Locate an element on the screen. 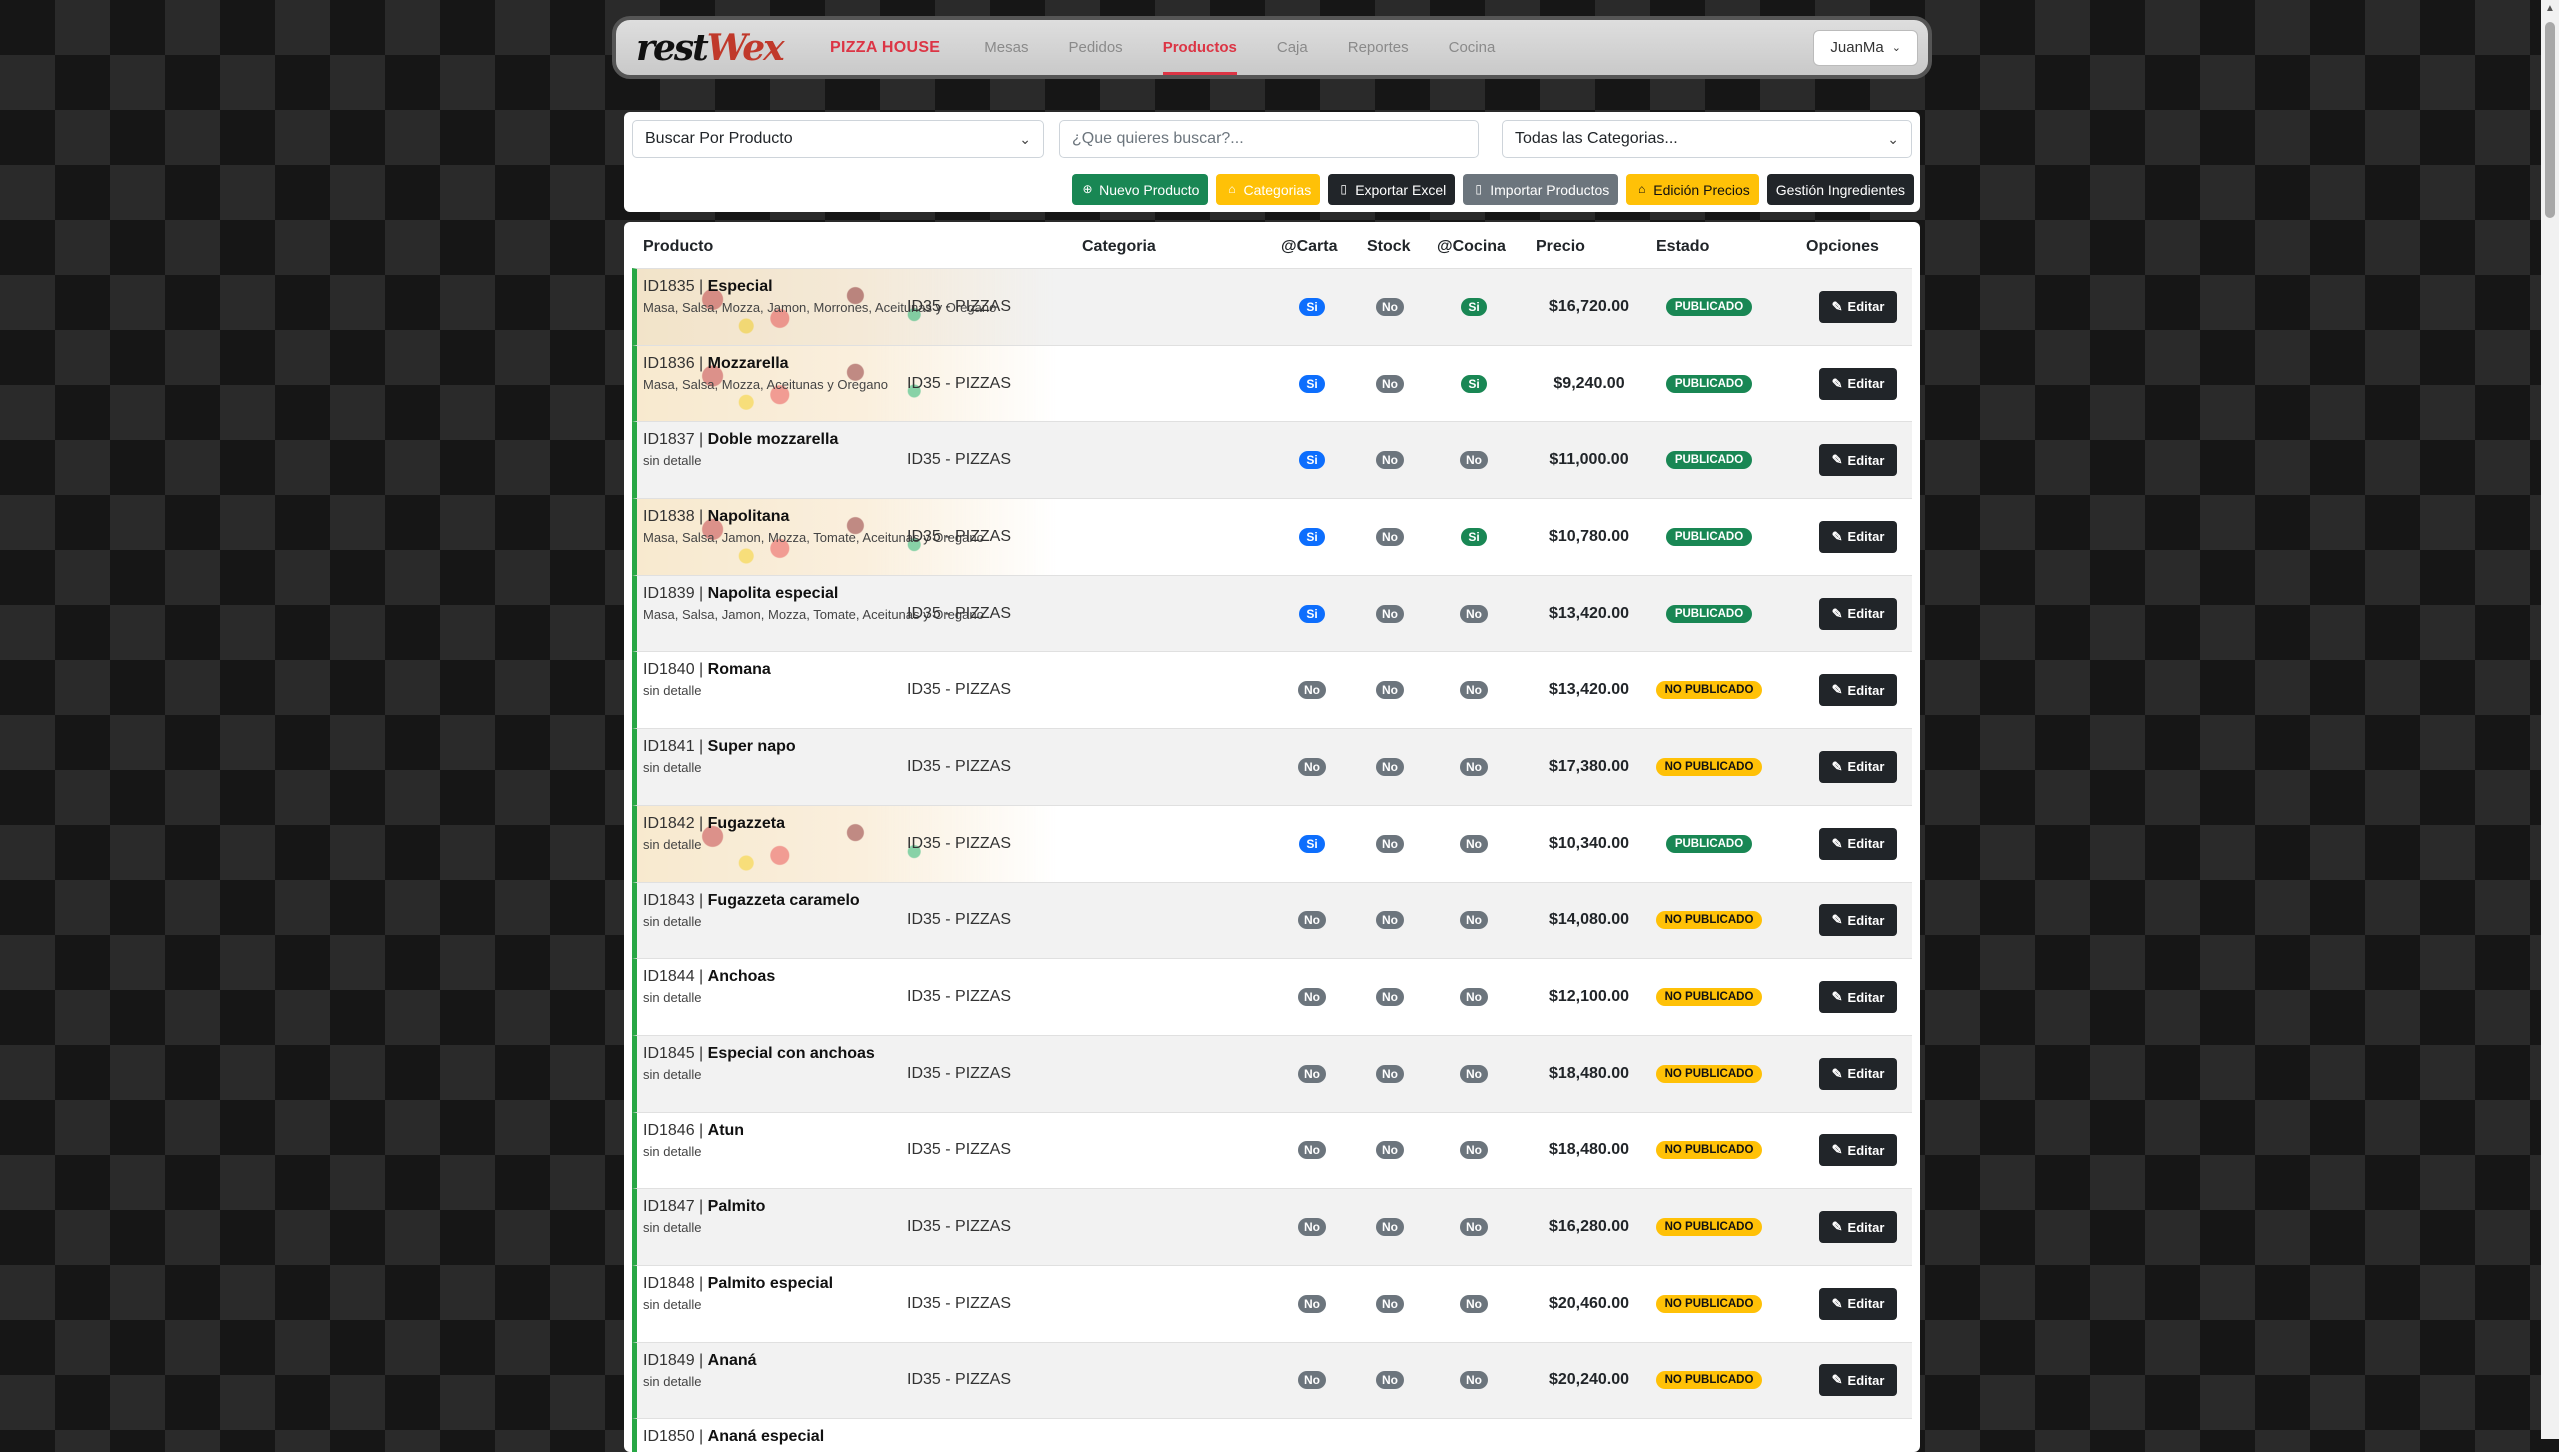 The width and height of the screenshot is (2559, 1452). ingredients-button: Gestión Ingredientes is located at coordinates (1840, 189).